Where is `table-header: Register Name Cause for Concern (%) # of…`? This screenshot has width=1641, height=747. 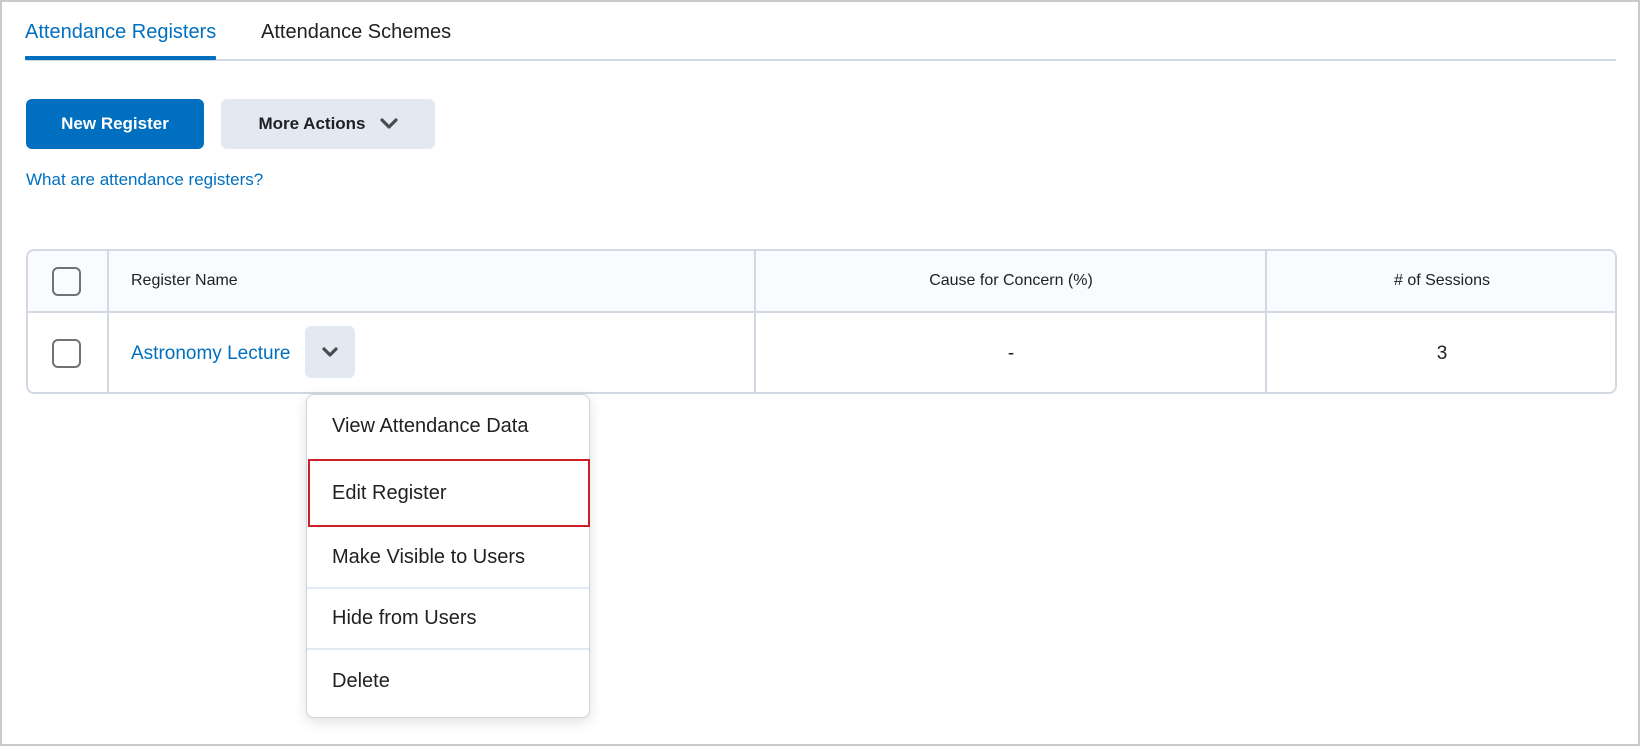
table-header: Register Name Cause for Concern (%) # of… is located at coordinates (821, 282).